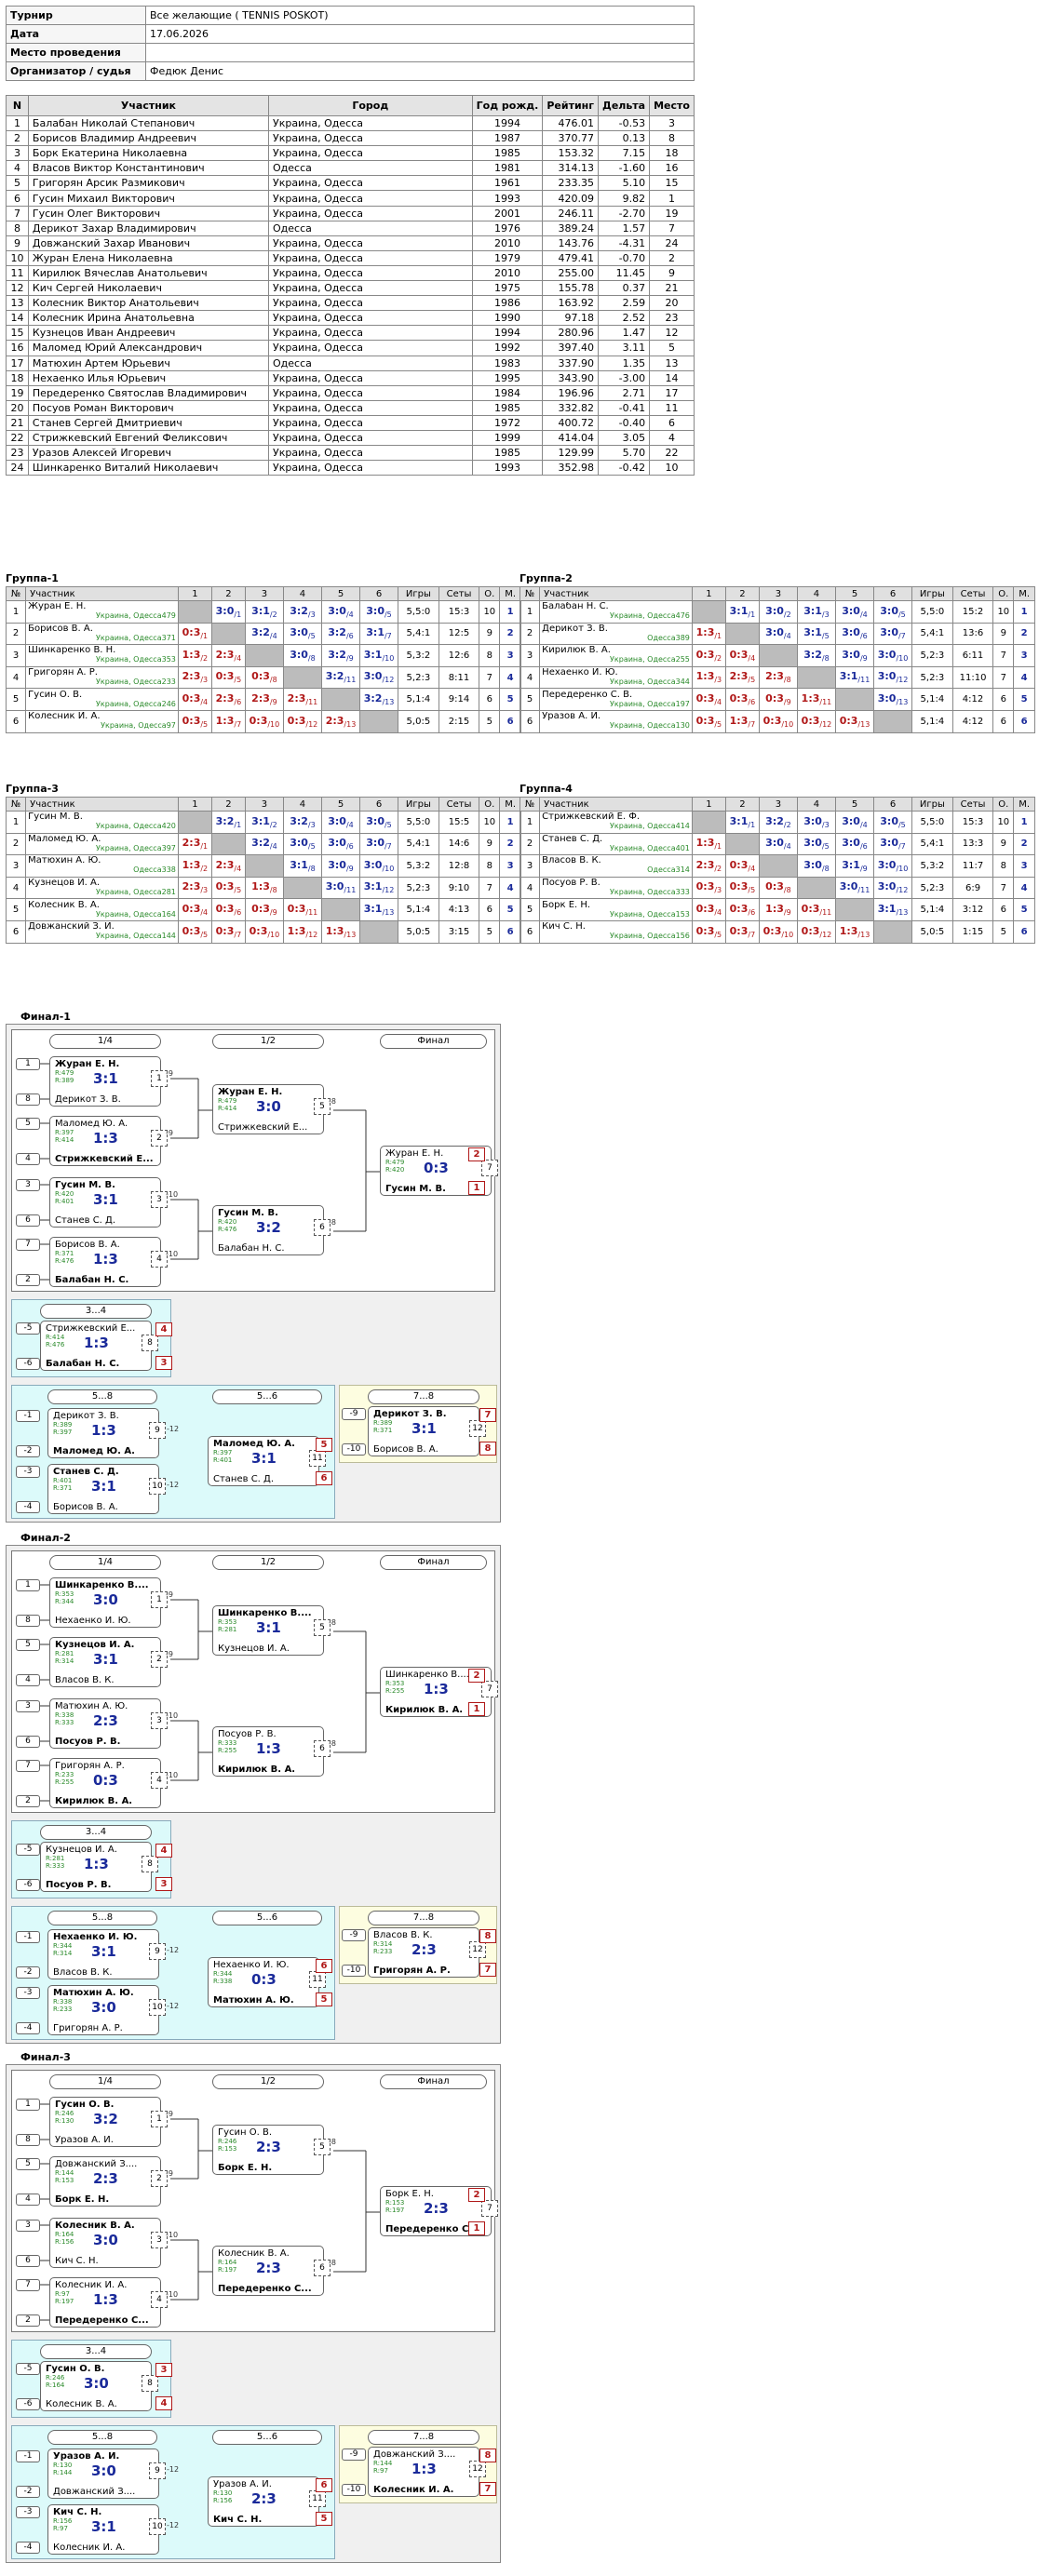 The width and height of the screenshot is (1039, 2576). I want to click on match-rating-2: R:97, so click(61, 2528).